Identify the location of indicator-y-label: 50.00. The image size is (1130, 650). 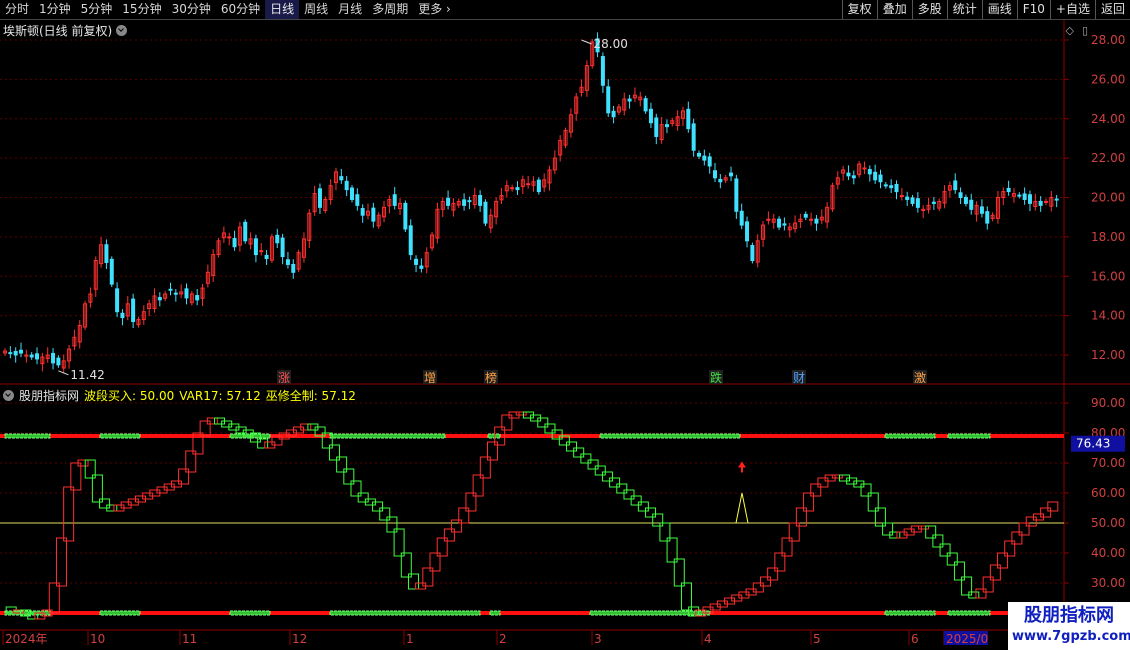
(1108, 523).